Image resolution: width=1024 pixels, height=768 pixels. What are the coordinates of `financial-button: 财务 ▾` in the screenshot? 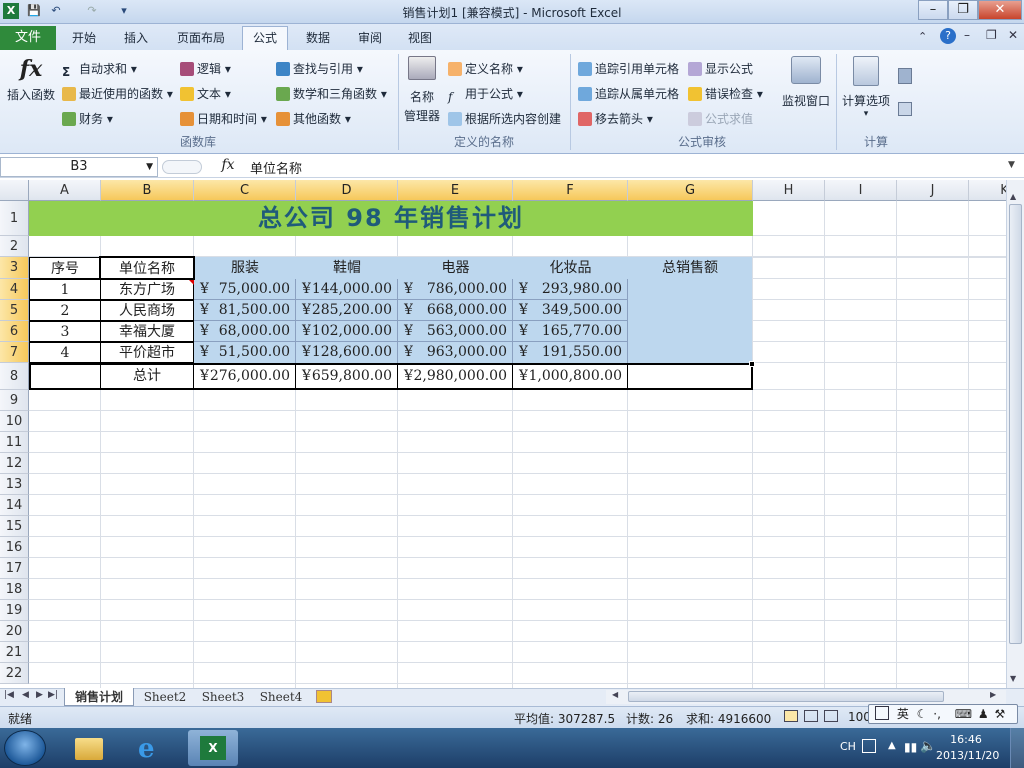 It's located at (87, 118).